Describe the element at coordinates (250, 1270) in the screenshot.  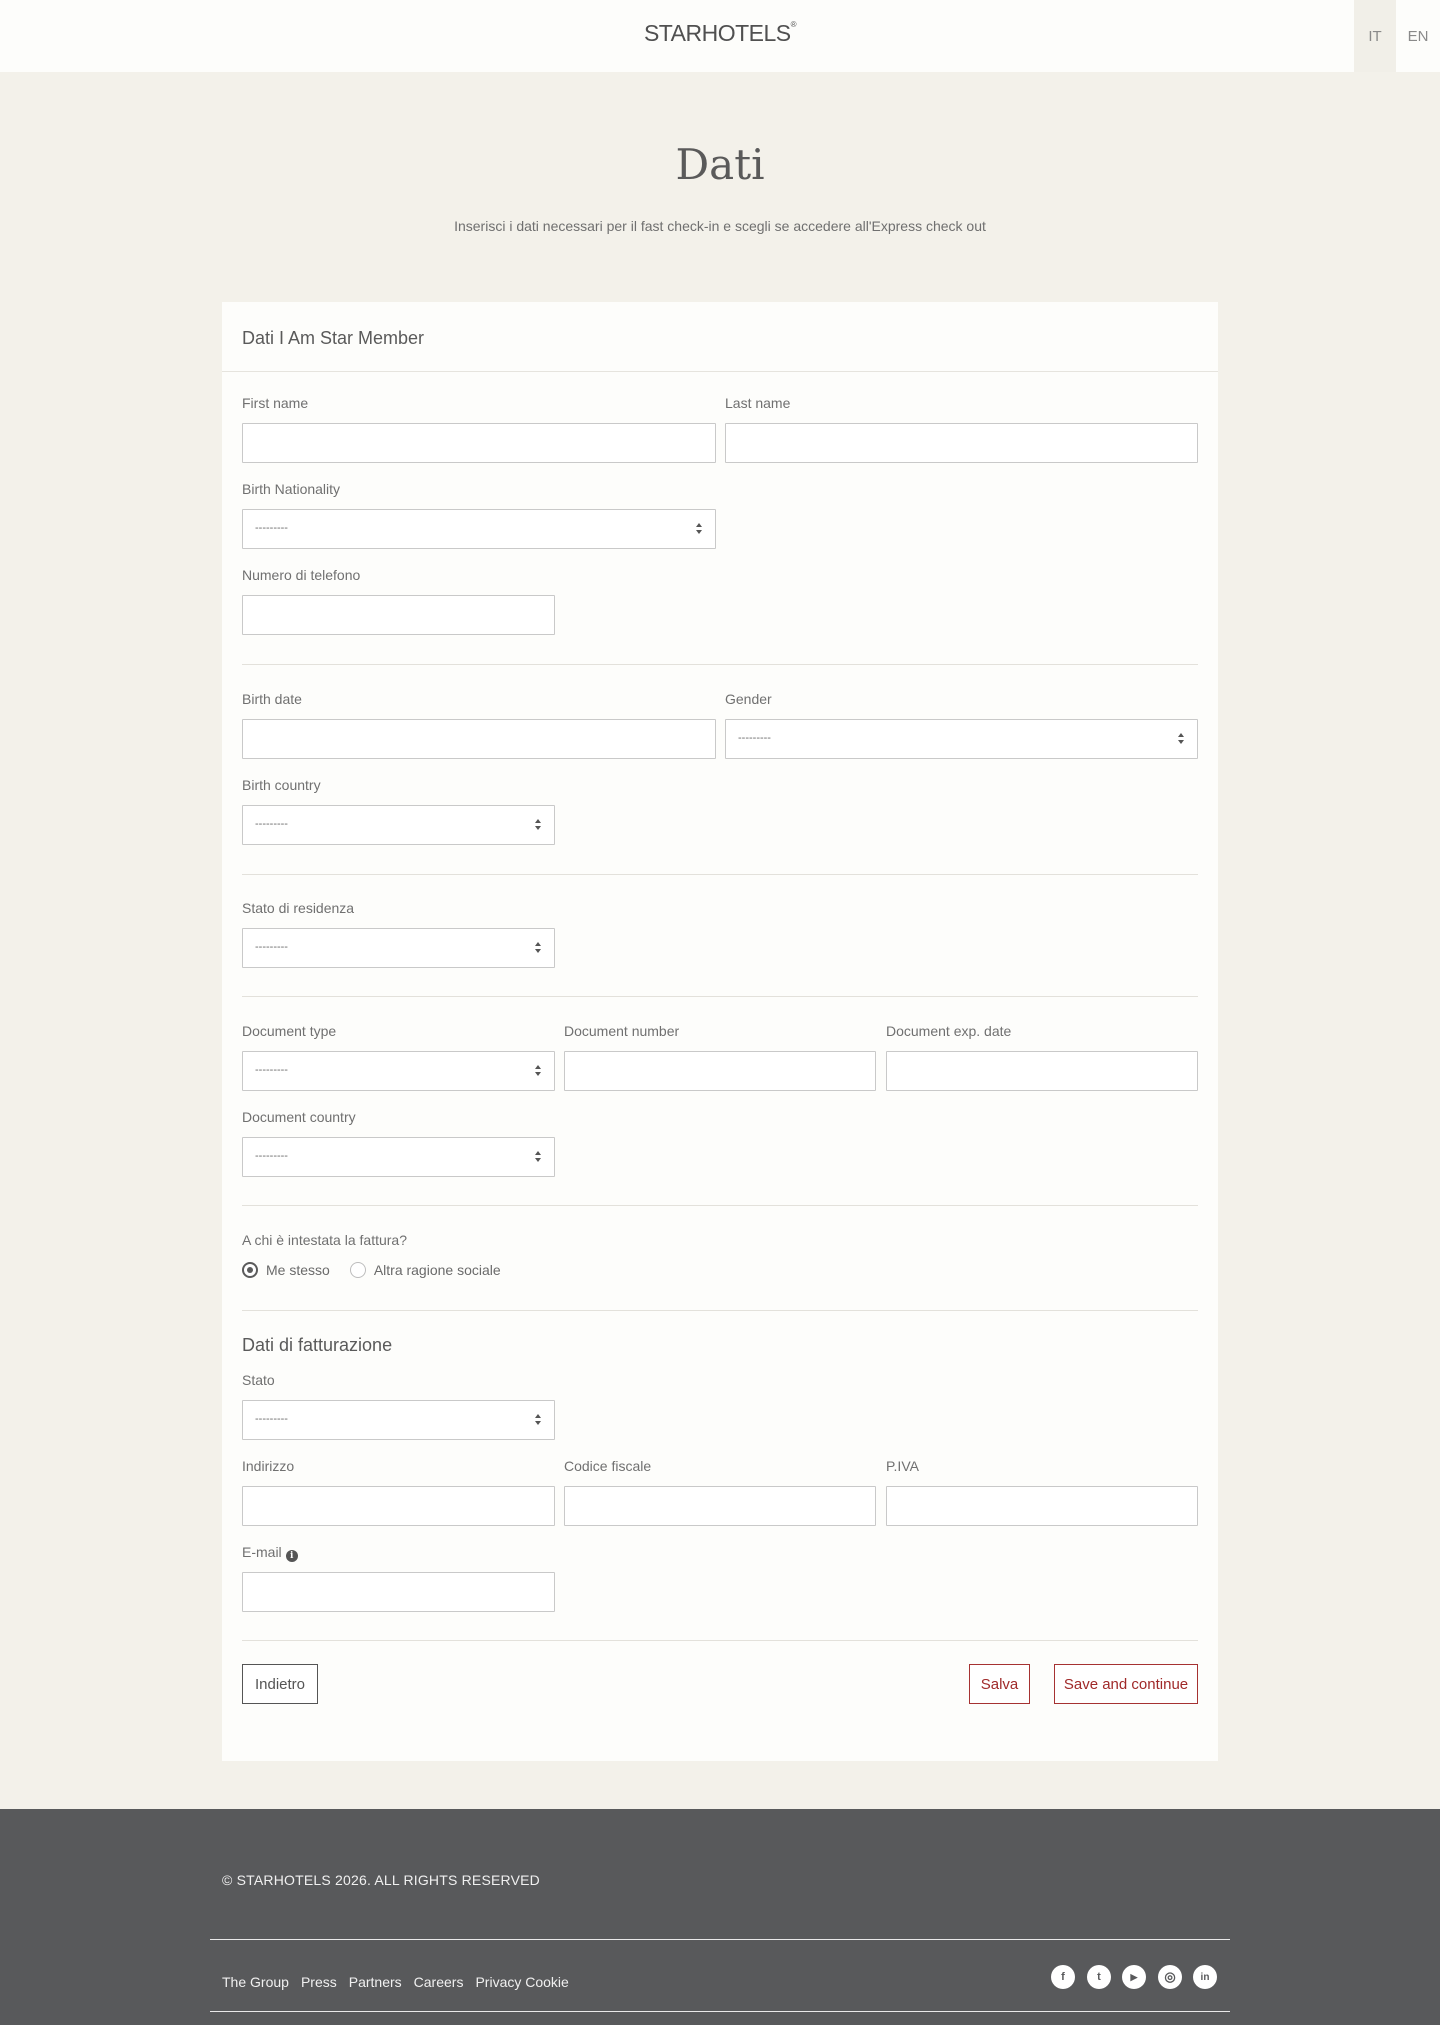
I see `radio-me-stesso` at that location.